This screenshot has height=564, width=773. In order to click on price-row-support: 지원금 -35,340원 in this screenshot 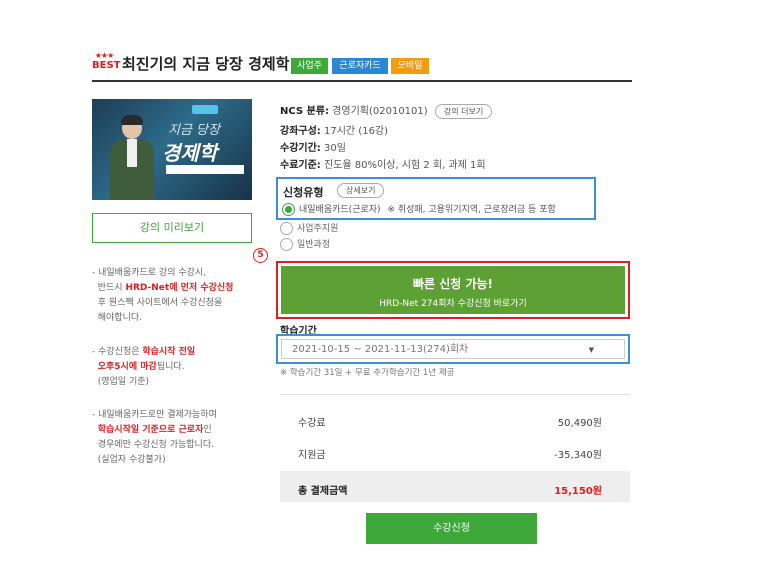, I will do `click(455, 451)`.